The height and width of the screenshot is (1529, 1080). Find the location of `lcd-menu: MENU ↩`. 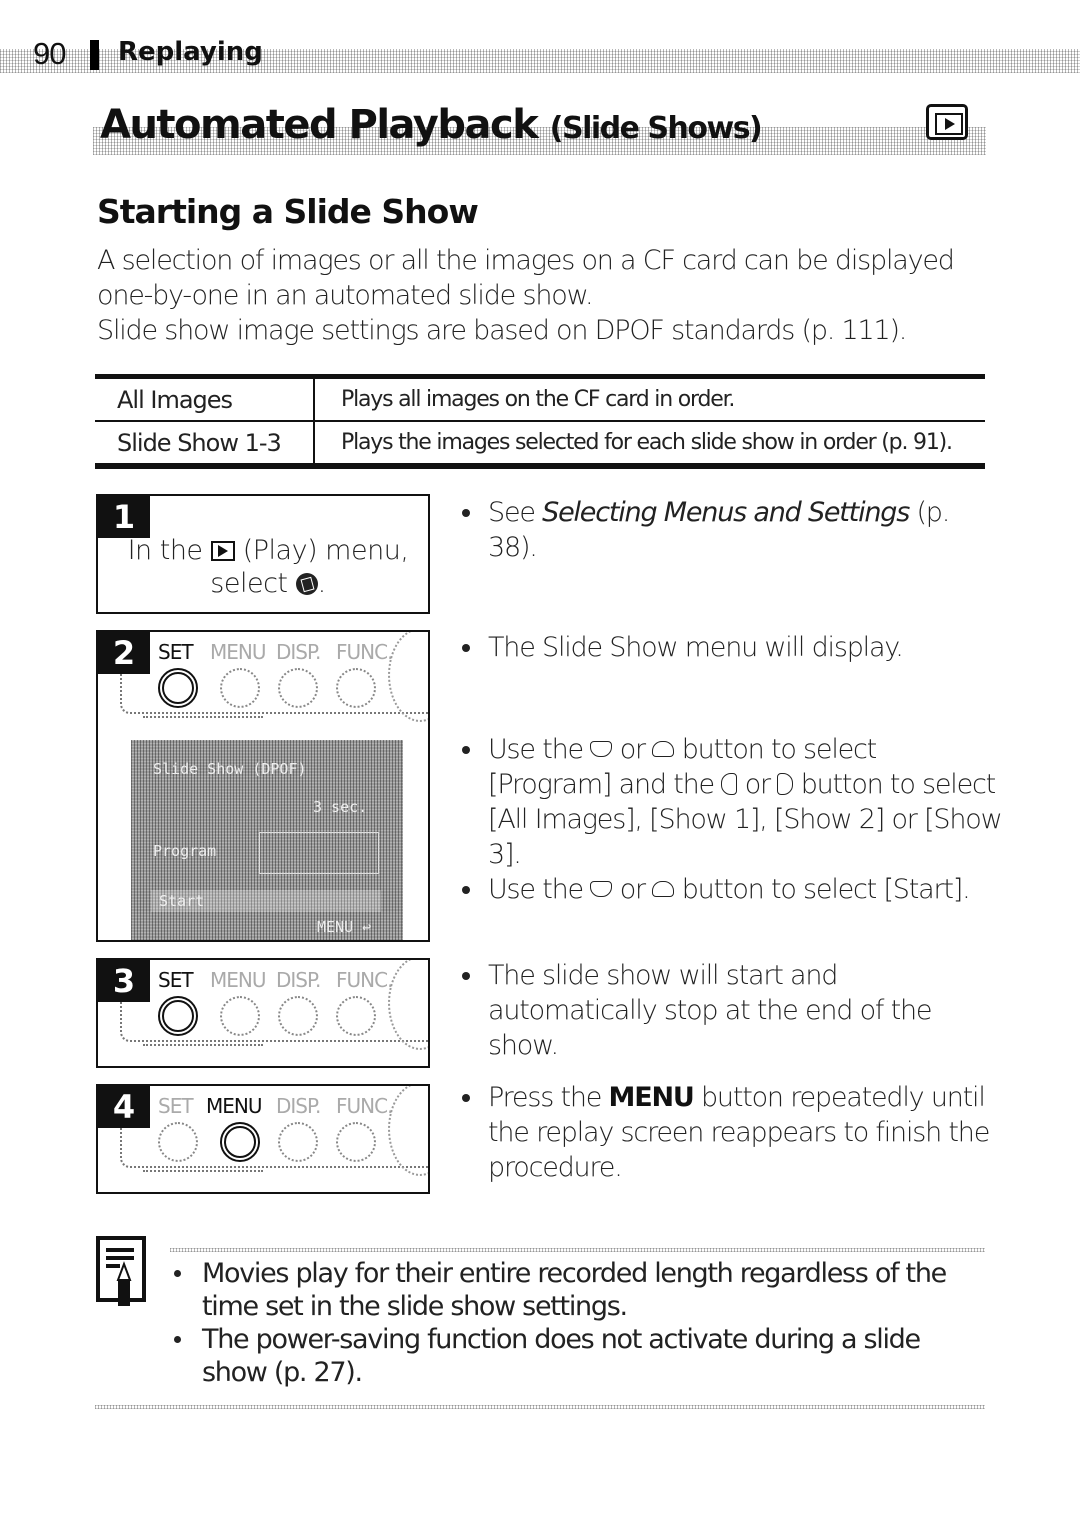

lcd-menu: MENU ↩ is located at coordinates (344, 927).